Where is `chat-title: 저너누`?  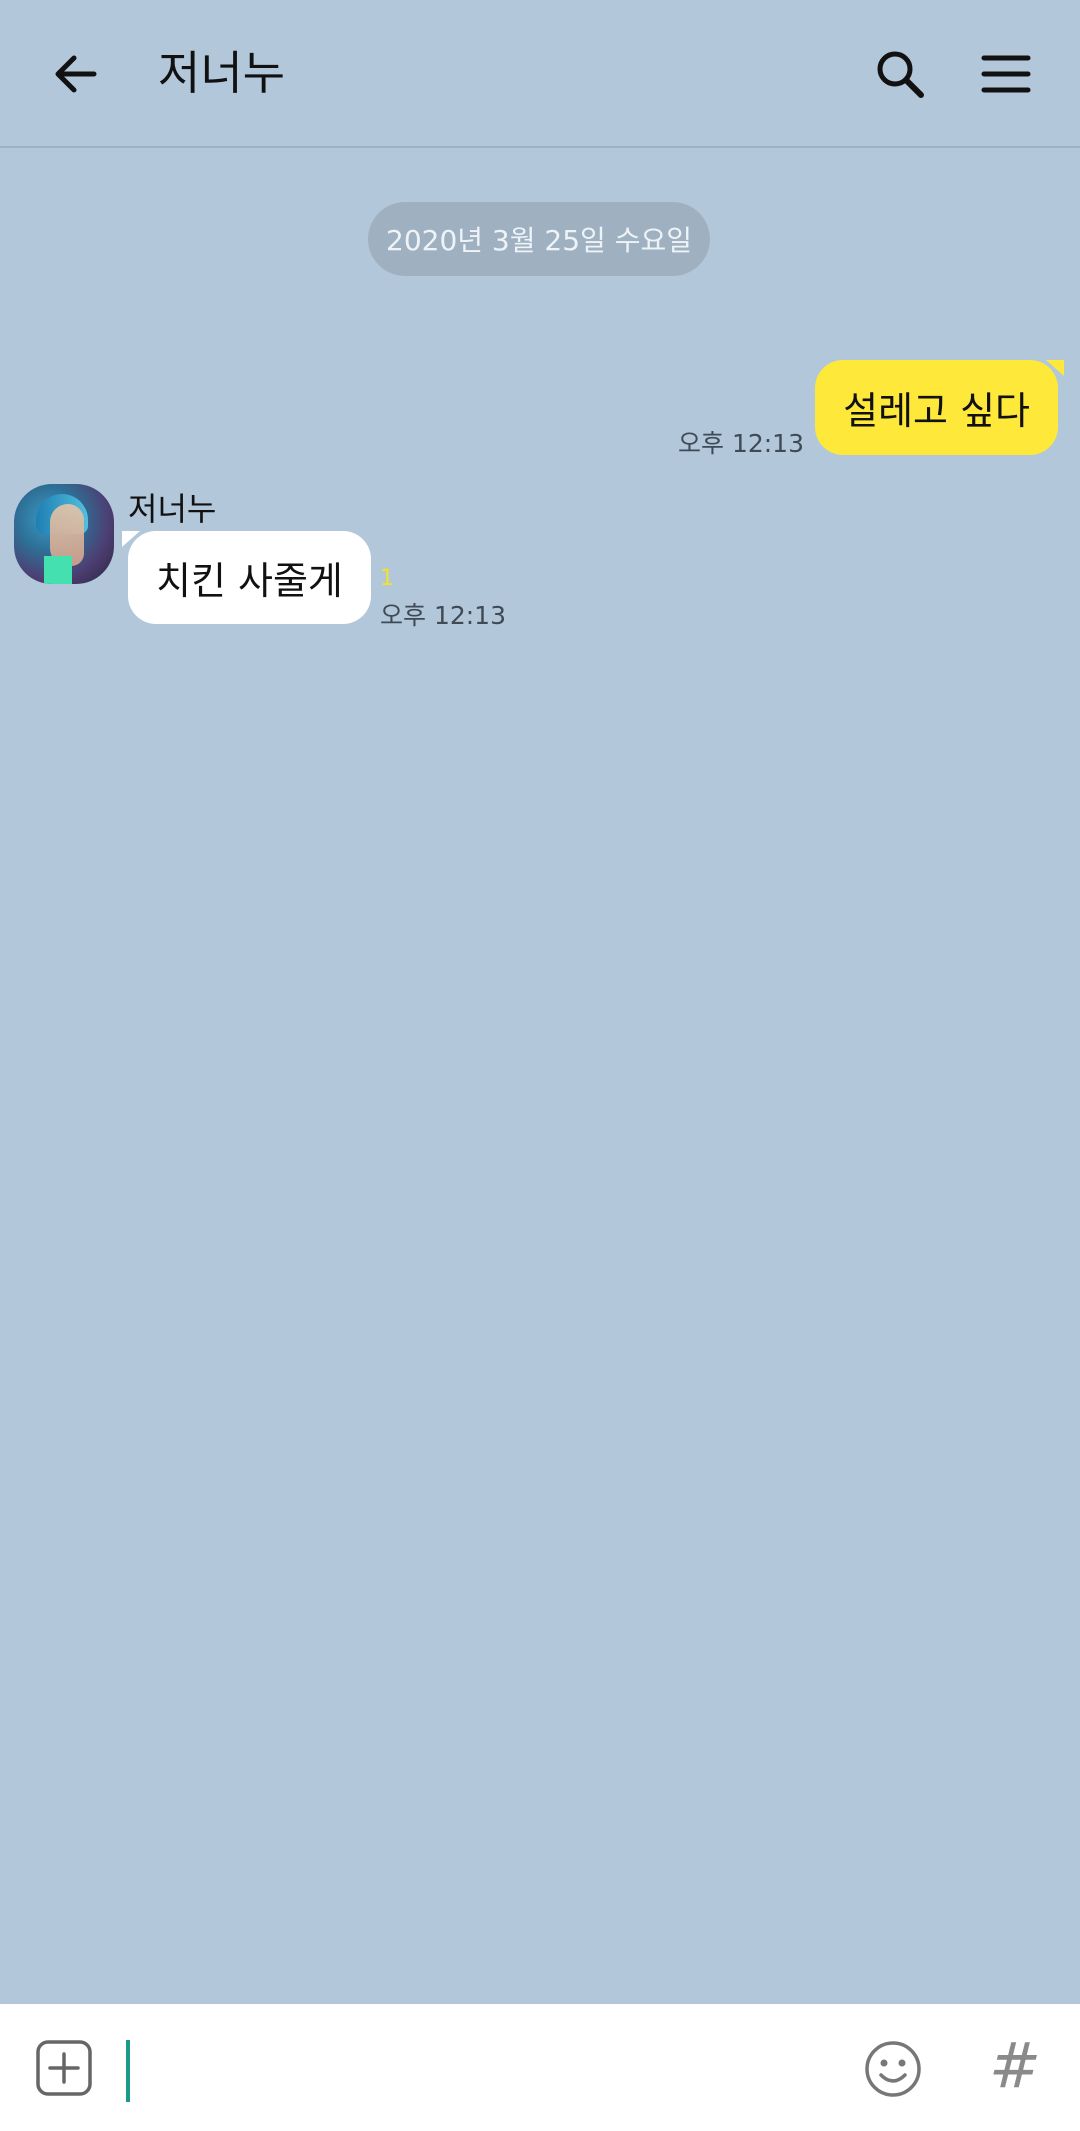 chat-title: 저너누 is located at coordinates (221, 73).